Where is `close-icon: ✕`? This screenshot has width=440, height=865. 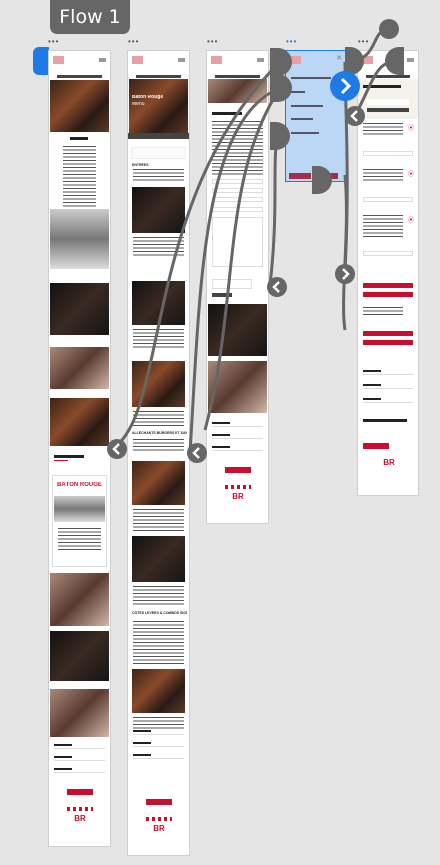
close-icon: ✕ is located at coordinates (339, 58).